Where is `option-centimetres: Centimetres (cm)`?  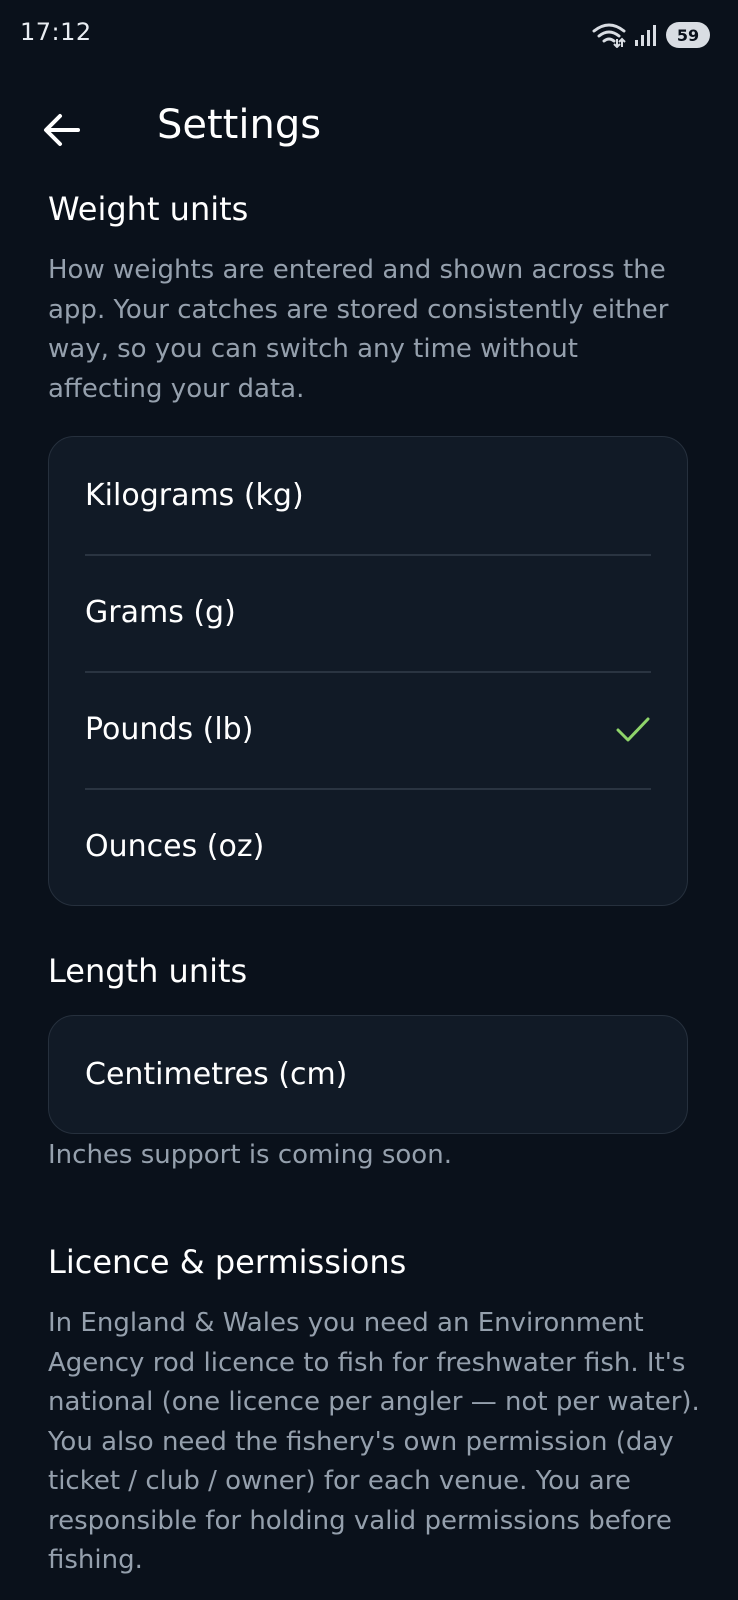
option-centimetres: Centimetres (cm) is located at coordinates (368, 1074).